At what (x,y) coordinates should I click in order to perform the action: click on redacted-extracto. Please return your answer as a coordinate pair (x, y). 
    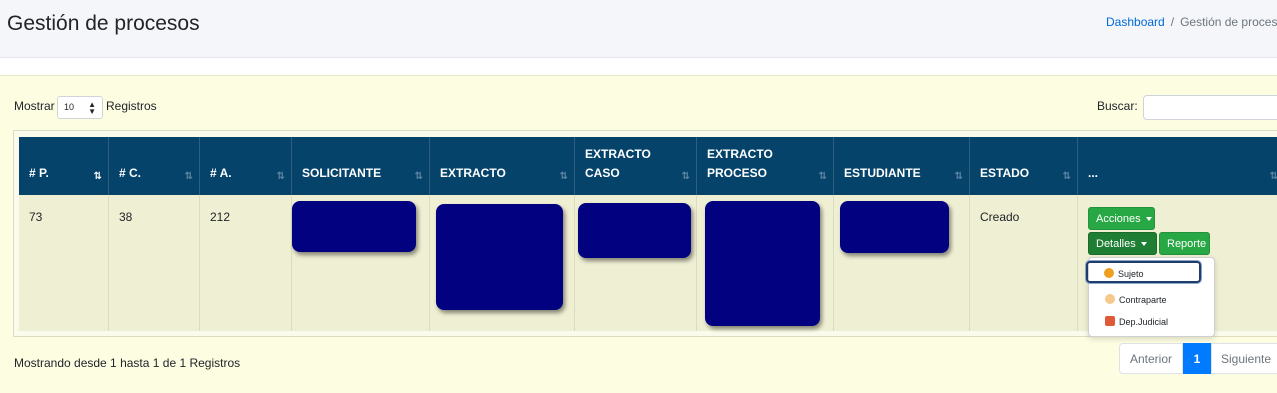
    Looking at the image, I should click on (499, 257).